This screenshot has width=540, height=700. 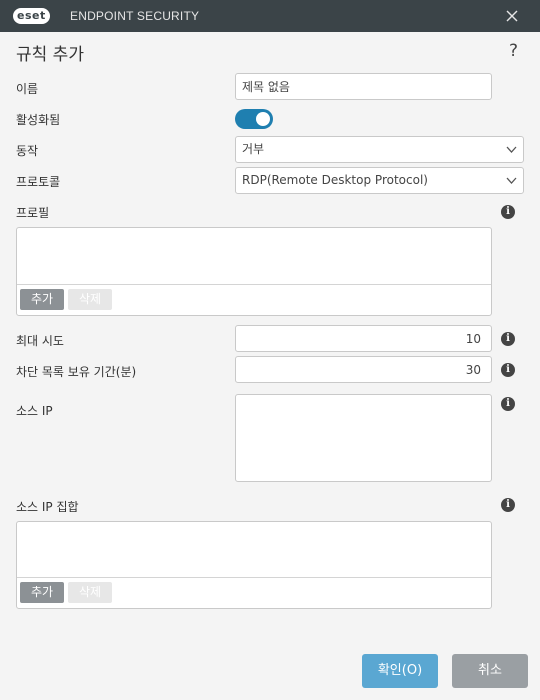 I want to click on close-button, so click(x=512, y=16).